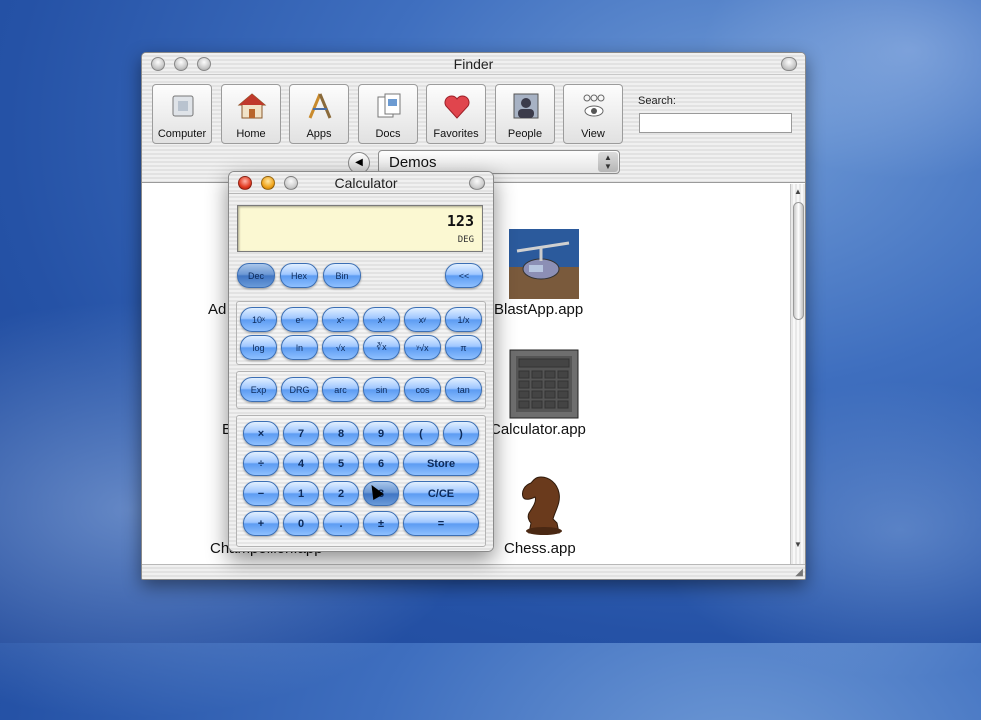 The height and width of the screenshot is (720, 981). I want to click on path-text: Demos, so click(413, 162).